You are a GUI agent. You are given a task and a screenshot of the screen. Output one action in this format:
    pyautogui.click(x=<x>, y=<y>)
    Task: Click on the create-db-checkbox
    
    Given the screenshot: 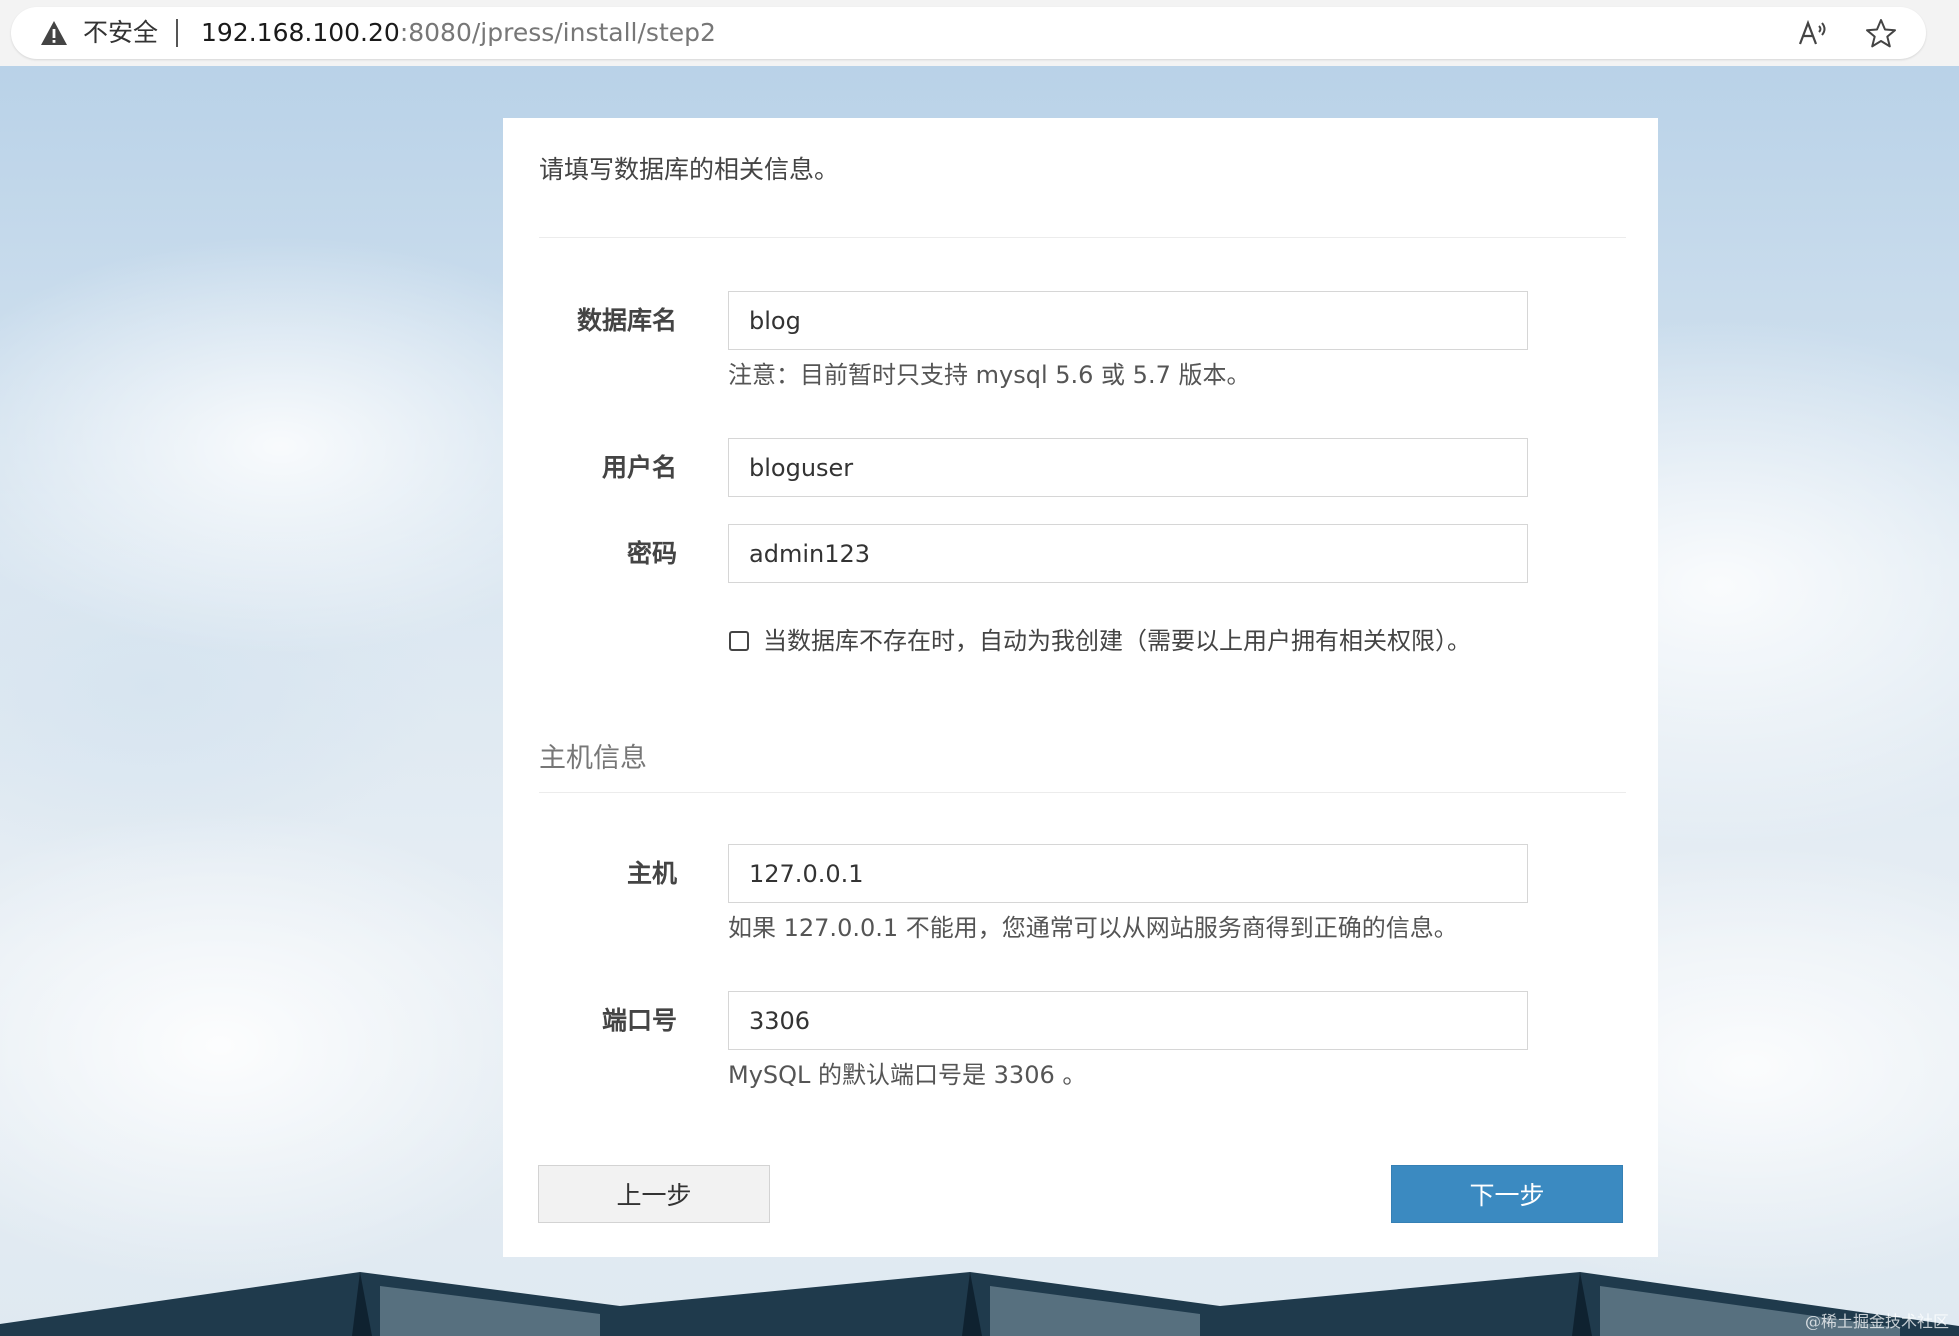 What is the action you would take?
    pyautogui.click(x=739, y=641)
    